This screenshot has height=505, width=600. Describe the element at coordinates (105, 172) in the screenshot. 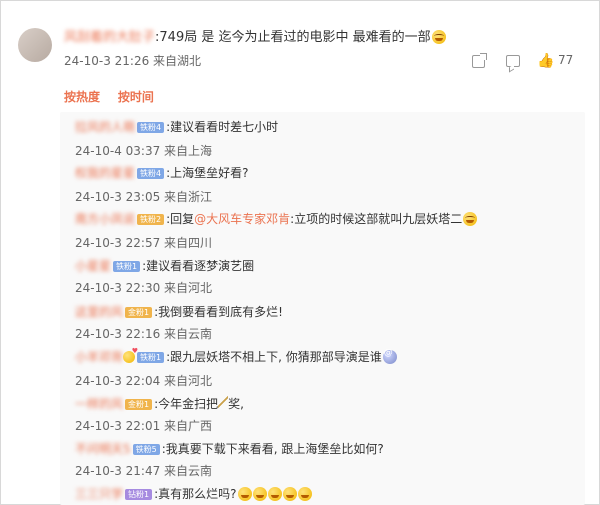

I see `reply-username: 权我的星星` at that location.